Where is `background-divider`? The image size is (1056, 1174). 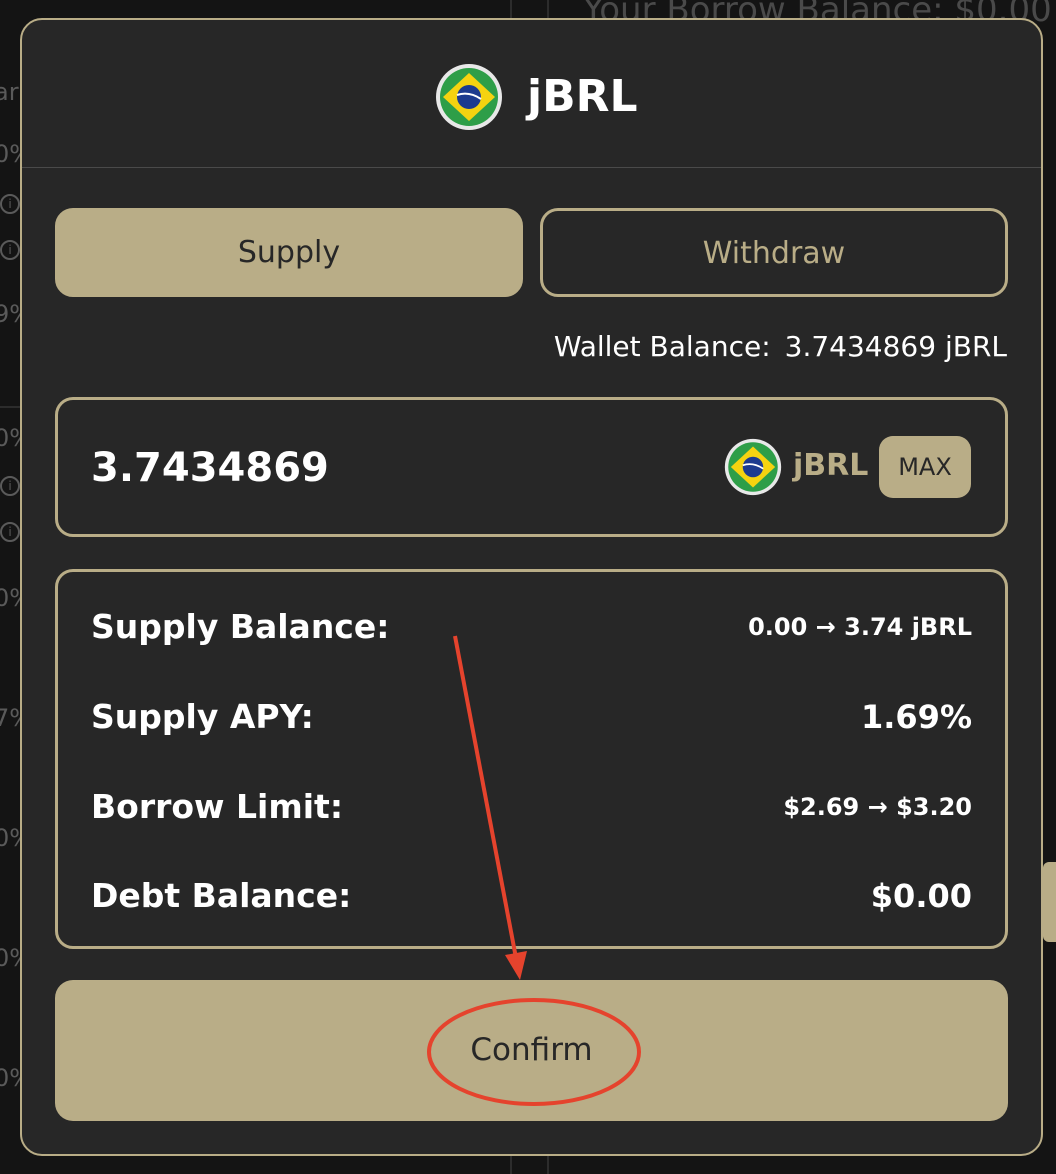
background-divider is located at coordinates (11, 407).